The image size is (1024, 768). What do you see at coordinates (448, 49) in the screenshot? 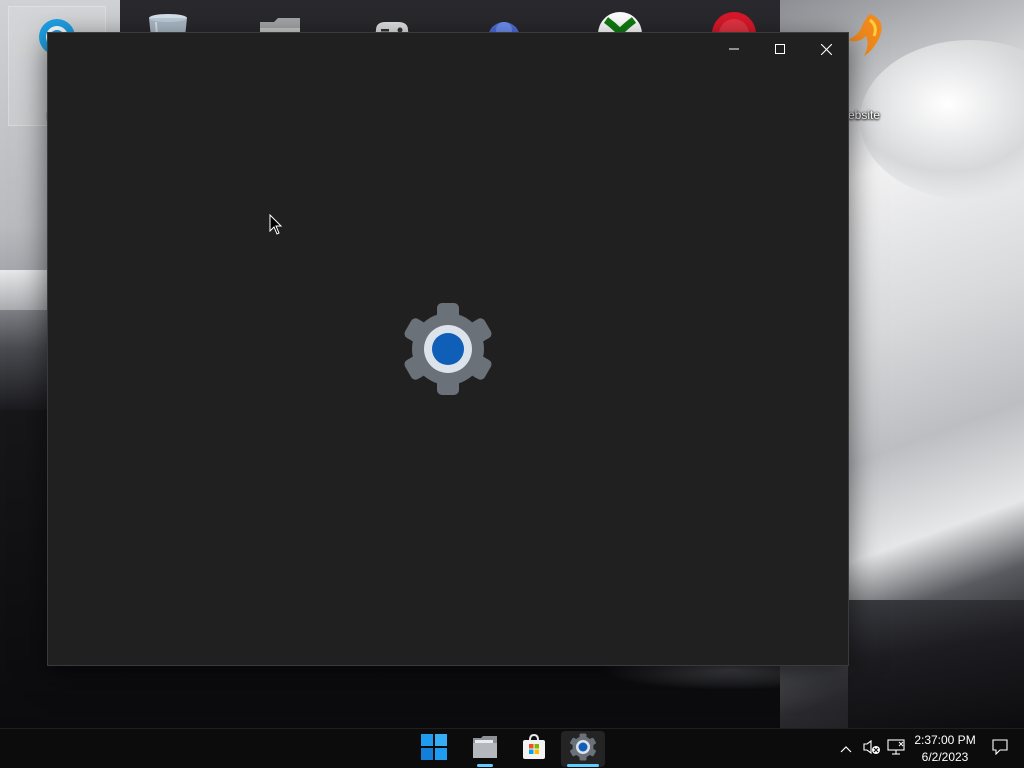
I see `window-titlebar` at bounding box center [448, 49].